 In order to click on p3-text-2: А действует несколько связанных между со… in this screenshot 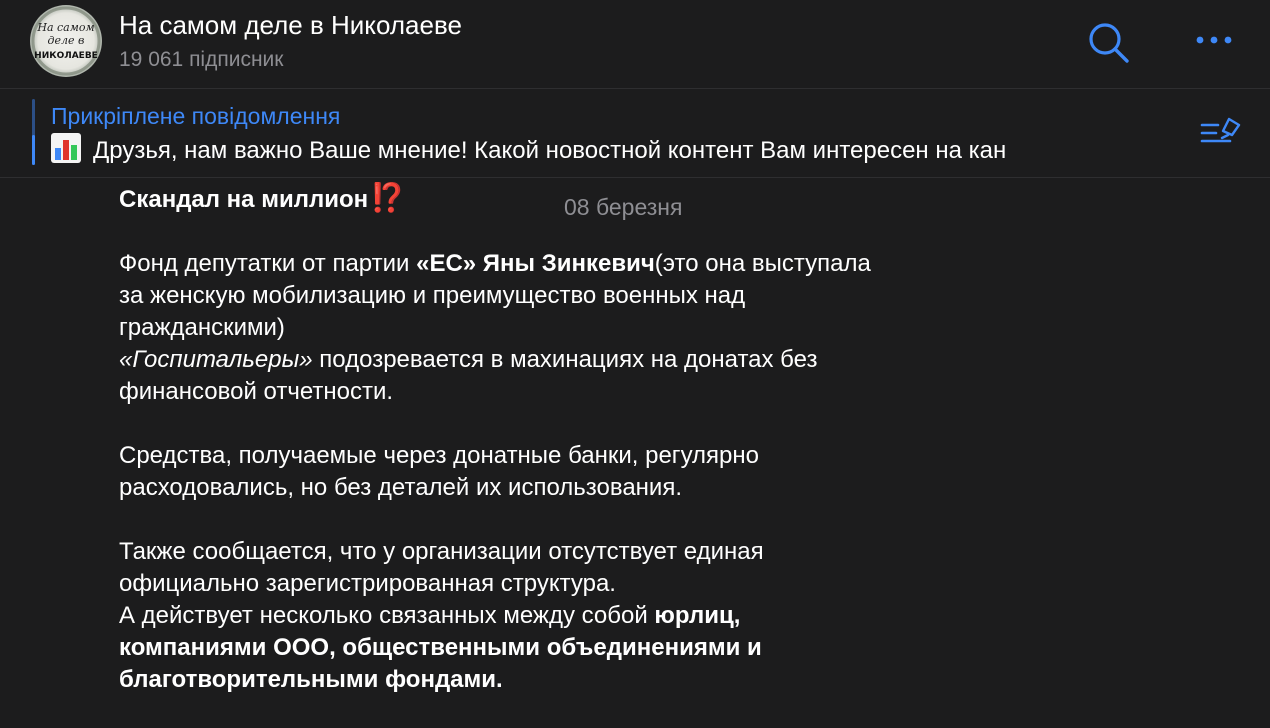, I will do `click(387, 615)`.